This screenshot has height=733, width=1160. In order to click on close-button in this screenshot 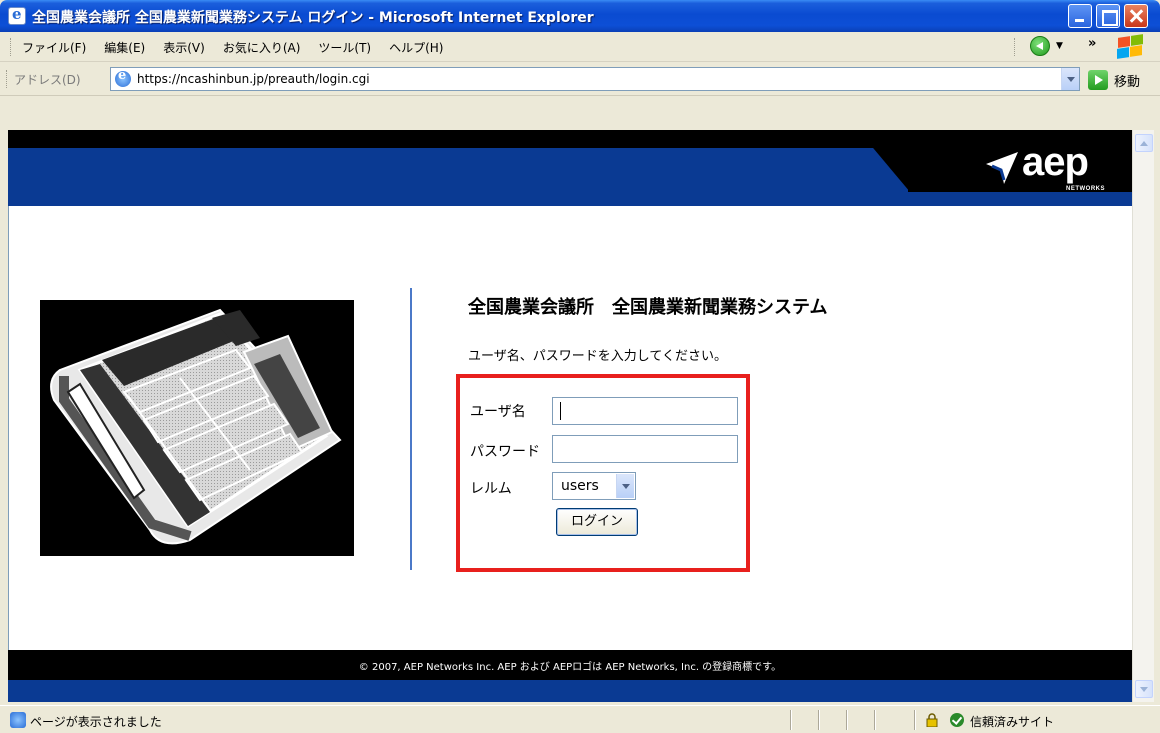, I will do `click(1136, 16)`.